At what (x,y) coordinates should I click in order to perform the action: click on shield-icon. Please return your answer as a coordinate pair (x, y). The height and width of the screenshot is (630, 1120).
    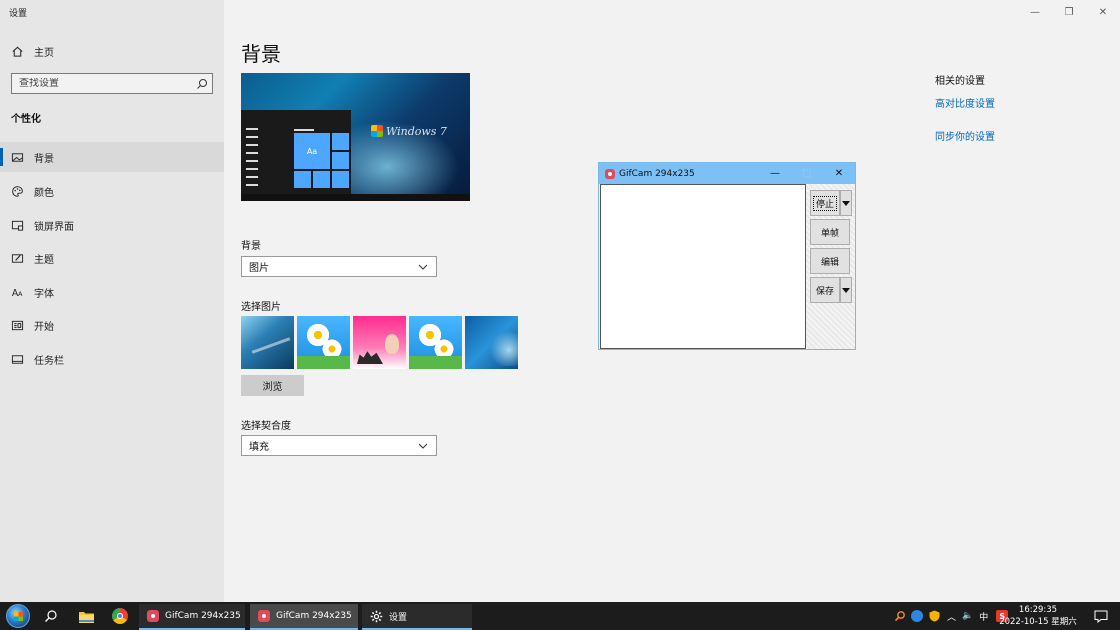
    Looking at the image, I should click on (935, 616).